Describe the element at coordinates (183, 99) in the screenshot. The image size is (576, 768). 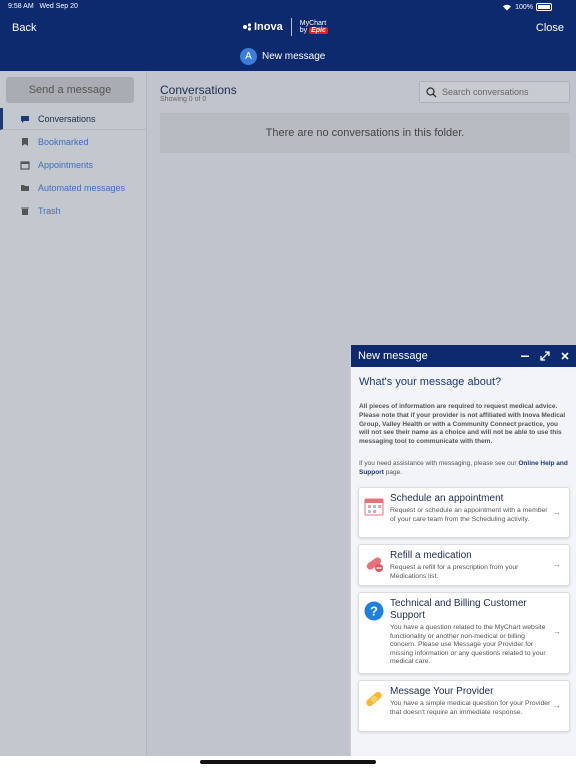
I see `conversation-count: Showing 0 of 0` at that location.